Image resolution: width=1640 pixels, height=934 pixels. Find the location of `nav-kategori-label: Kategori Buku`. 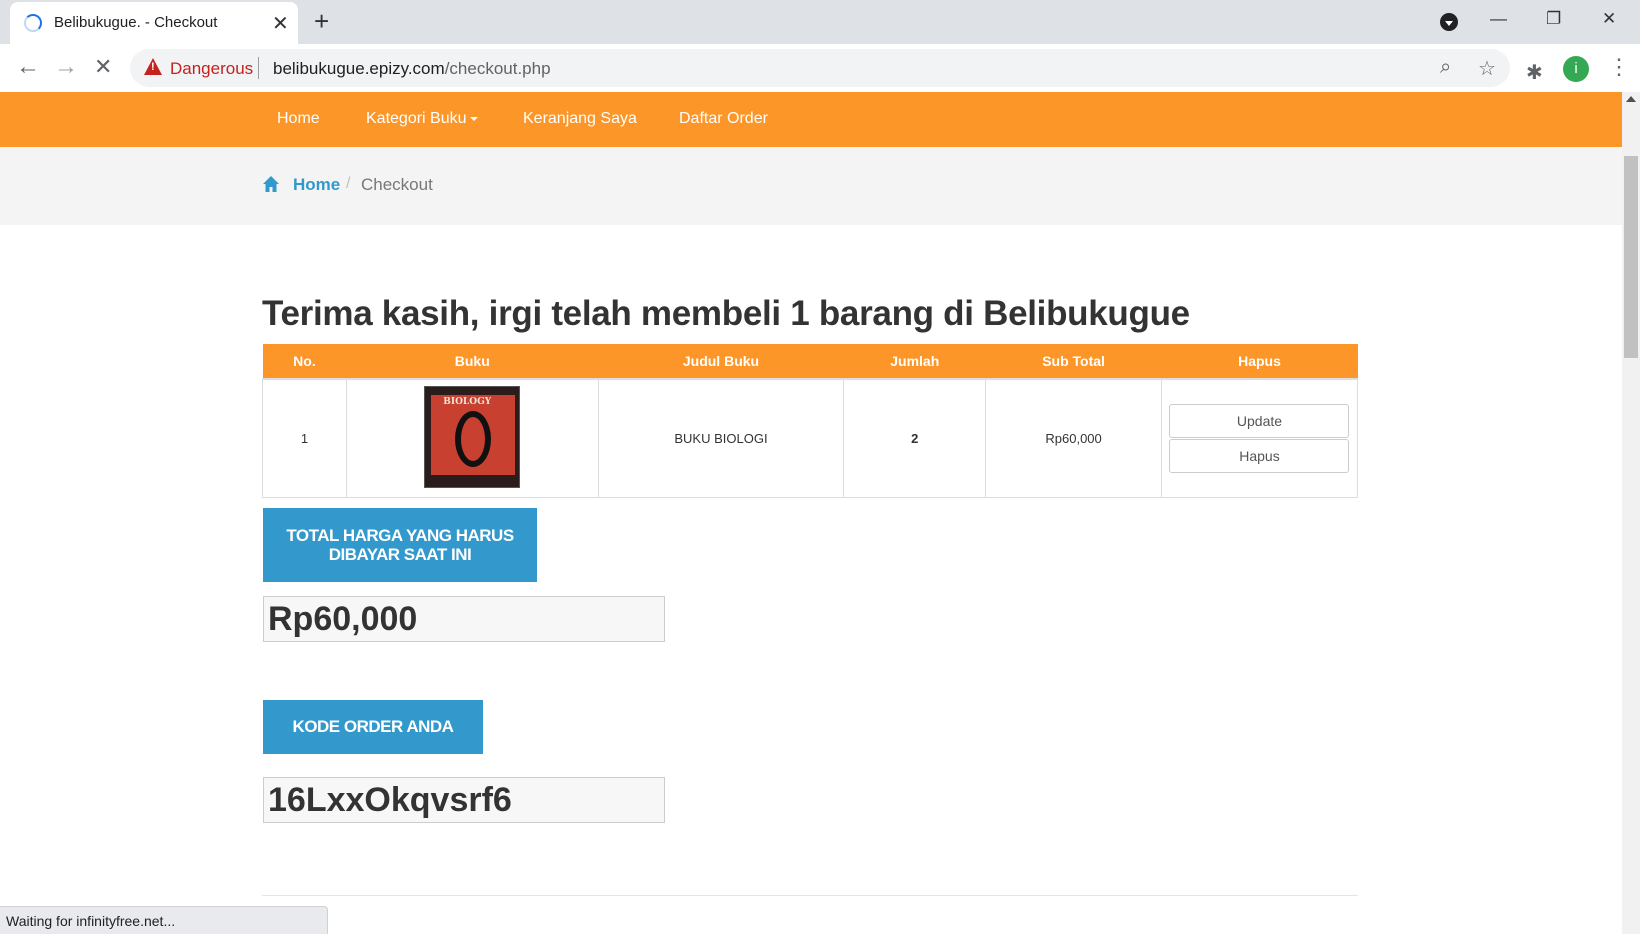

nav-kategori-label: Kategori Buku is located at coordinates (416, 118).